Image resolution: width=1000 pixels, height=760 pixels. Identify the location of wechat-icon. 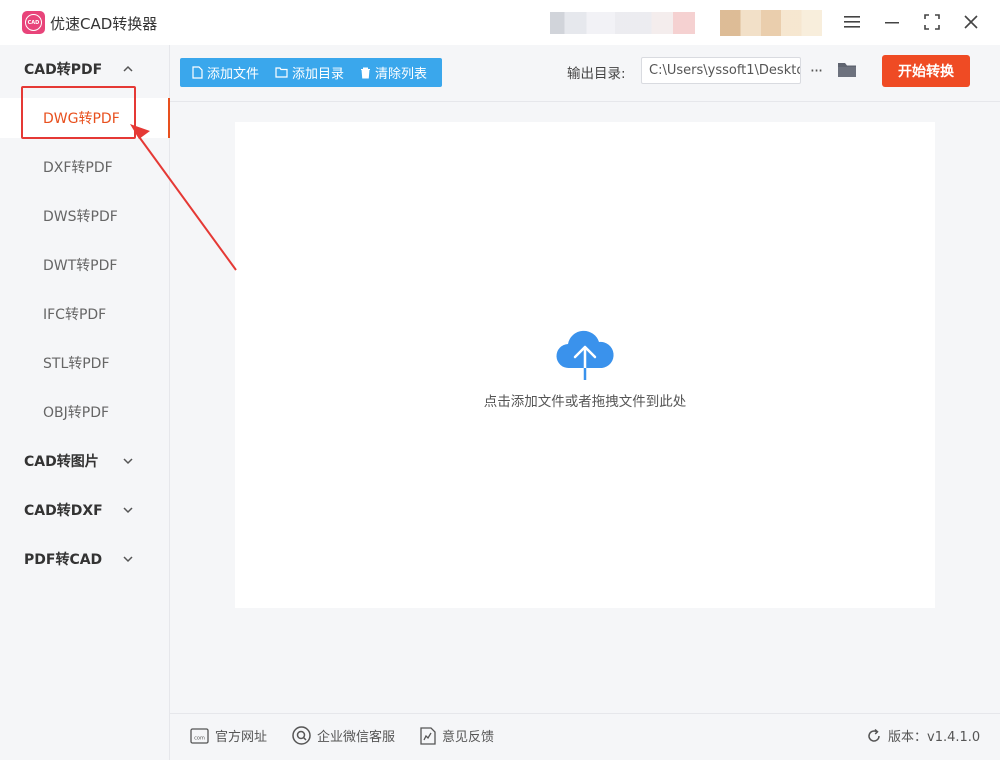
(301, 735).